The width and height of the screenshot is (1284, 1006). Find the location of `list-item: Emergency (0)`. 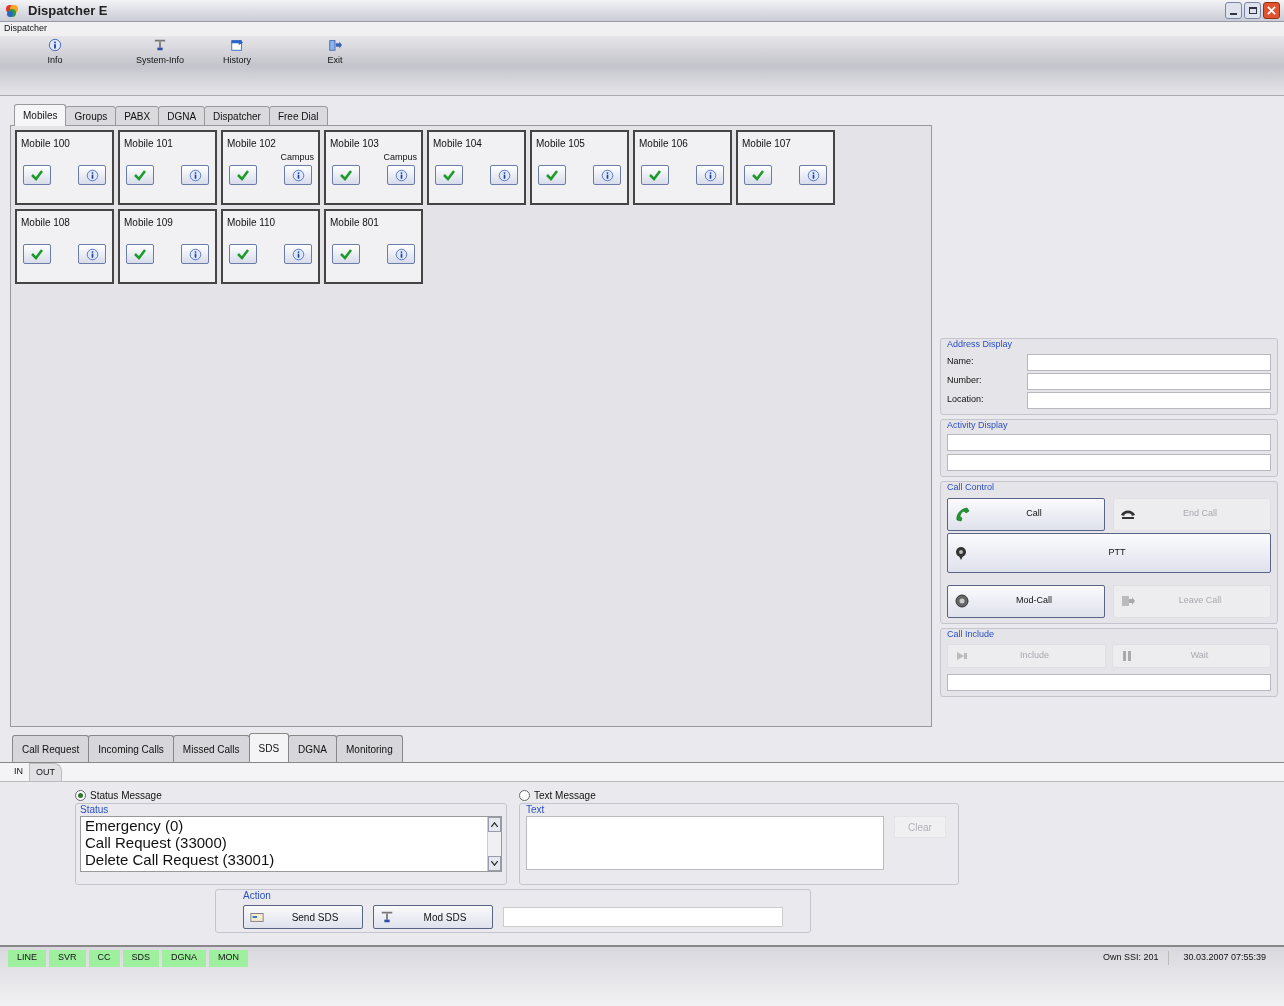

list-item: Emergency (0) is located at coordinates (286, 825).